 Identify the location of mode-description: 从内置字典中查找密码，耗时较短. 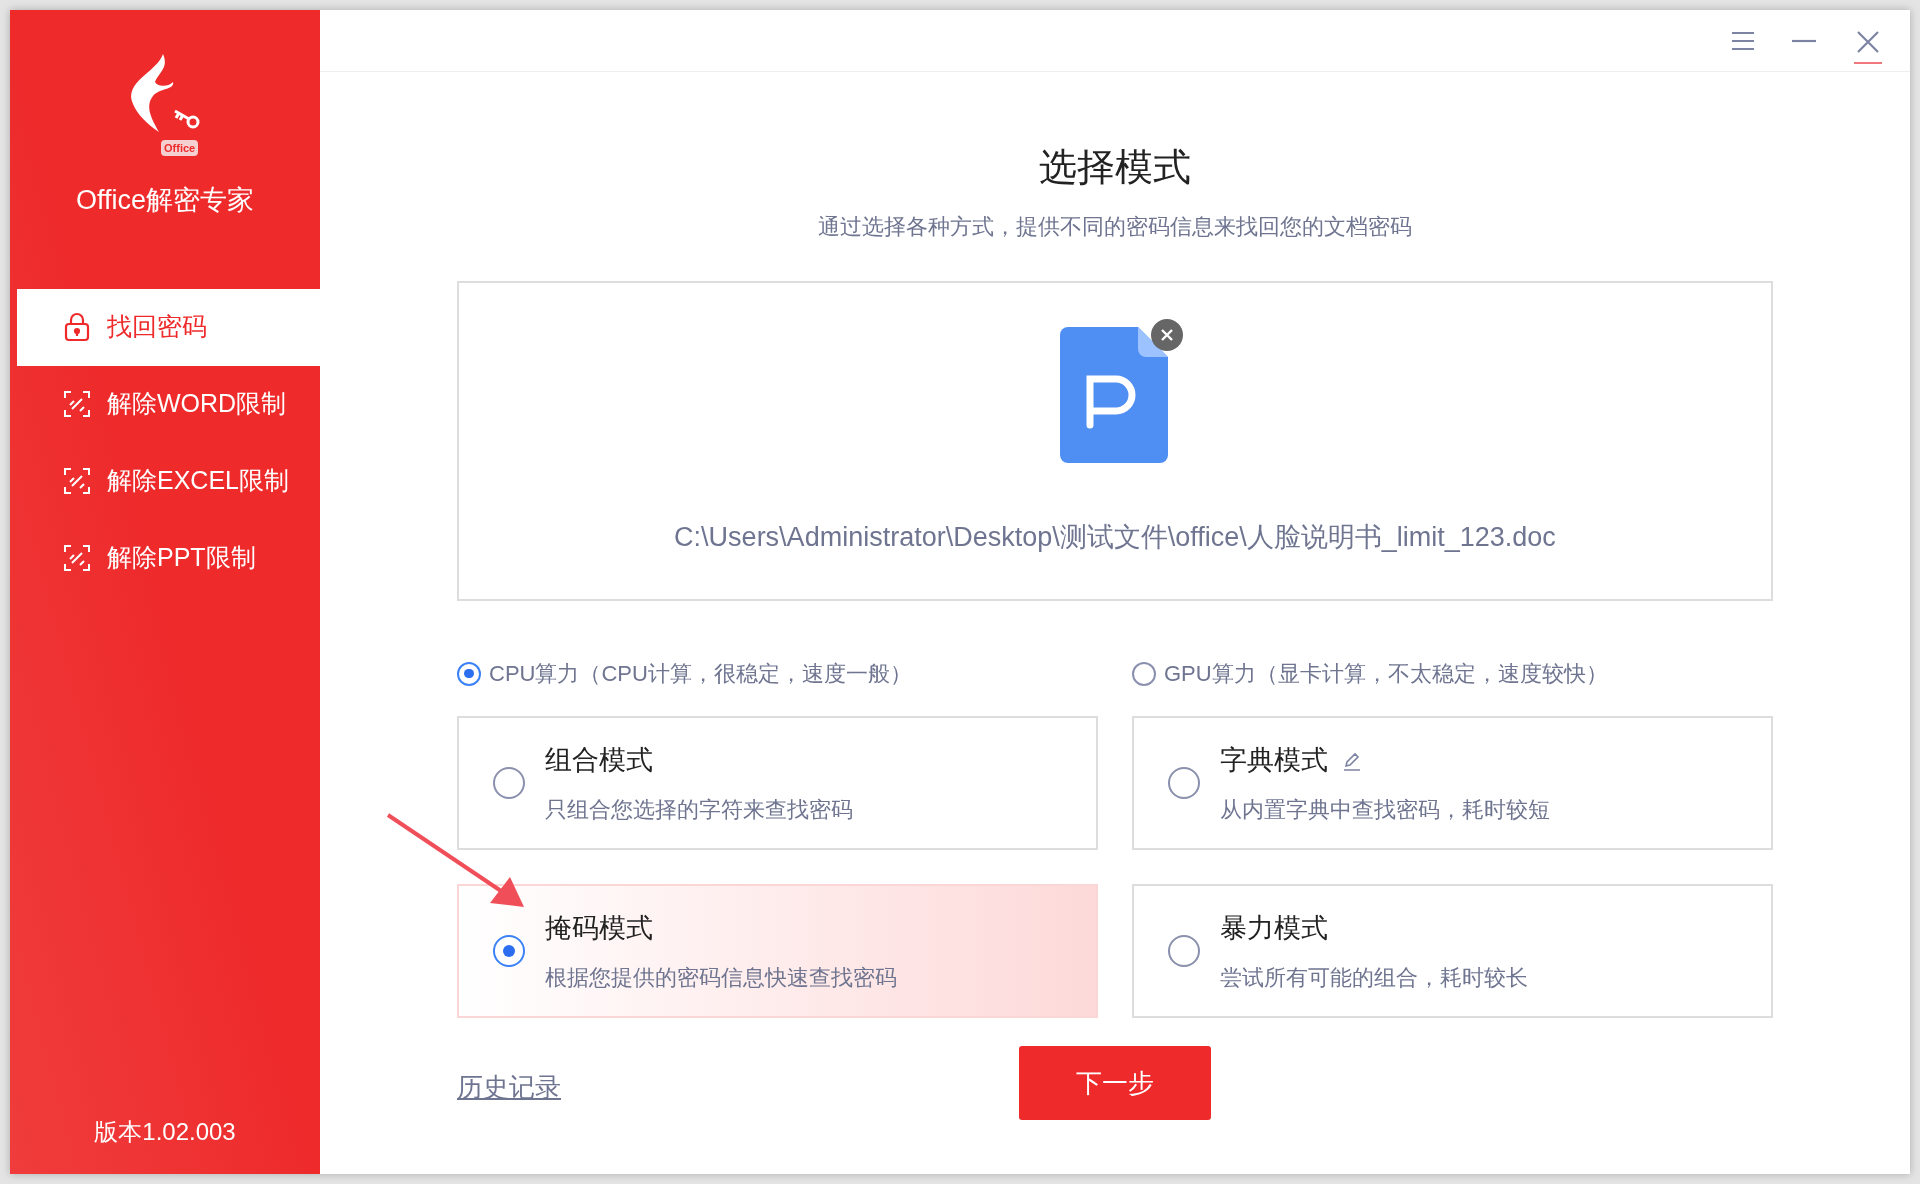
(1385, 809).